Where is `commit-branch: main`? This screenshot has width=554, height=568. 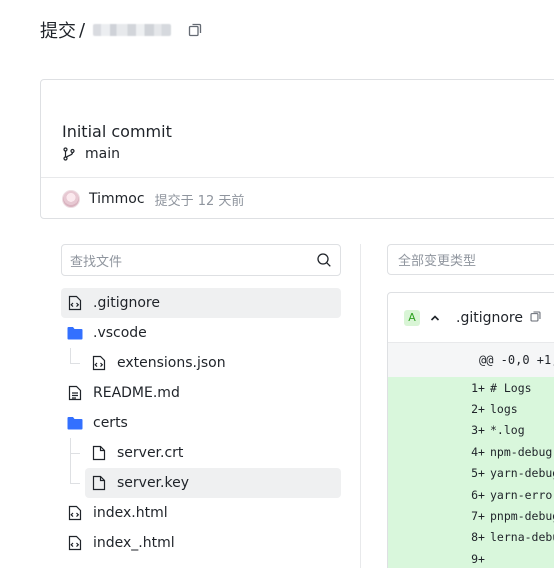
commit-branch: main is located at coordinates (91, 154).